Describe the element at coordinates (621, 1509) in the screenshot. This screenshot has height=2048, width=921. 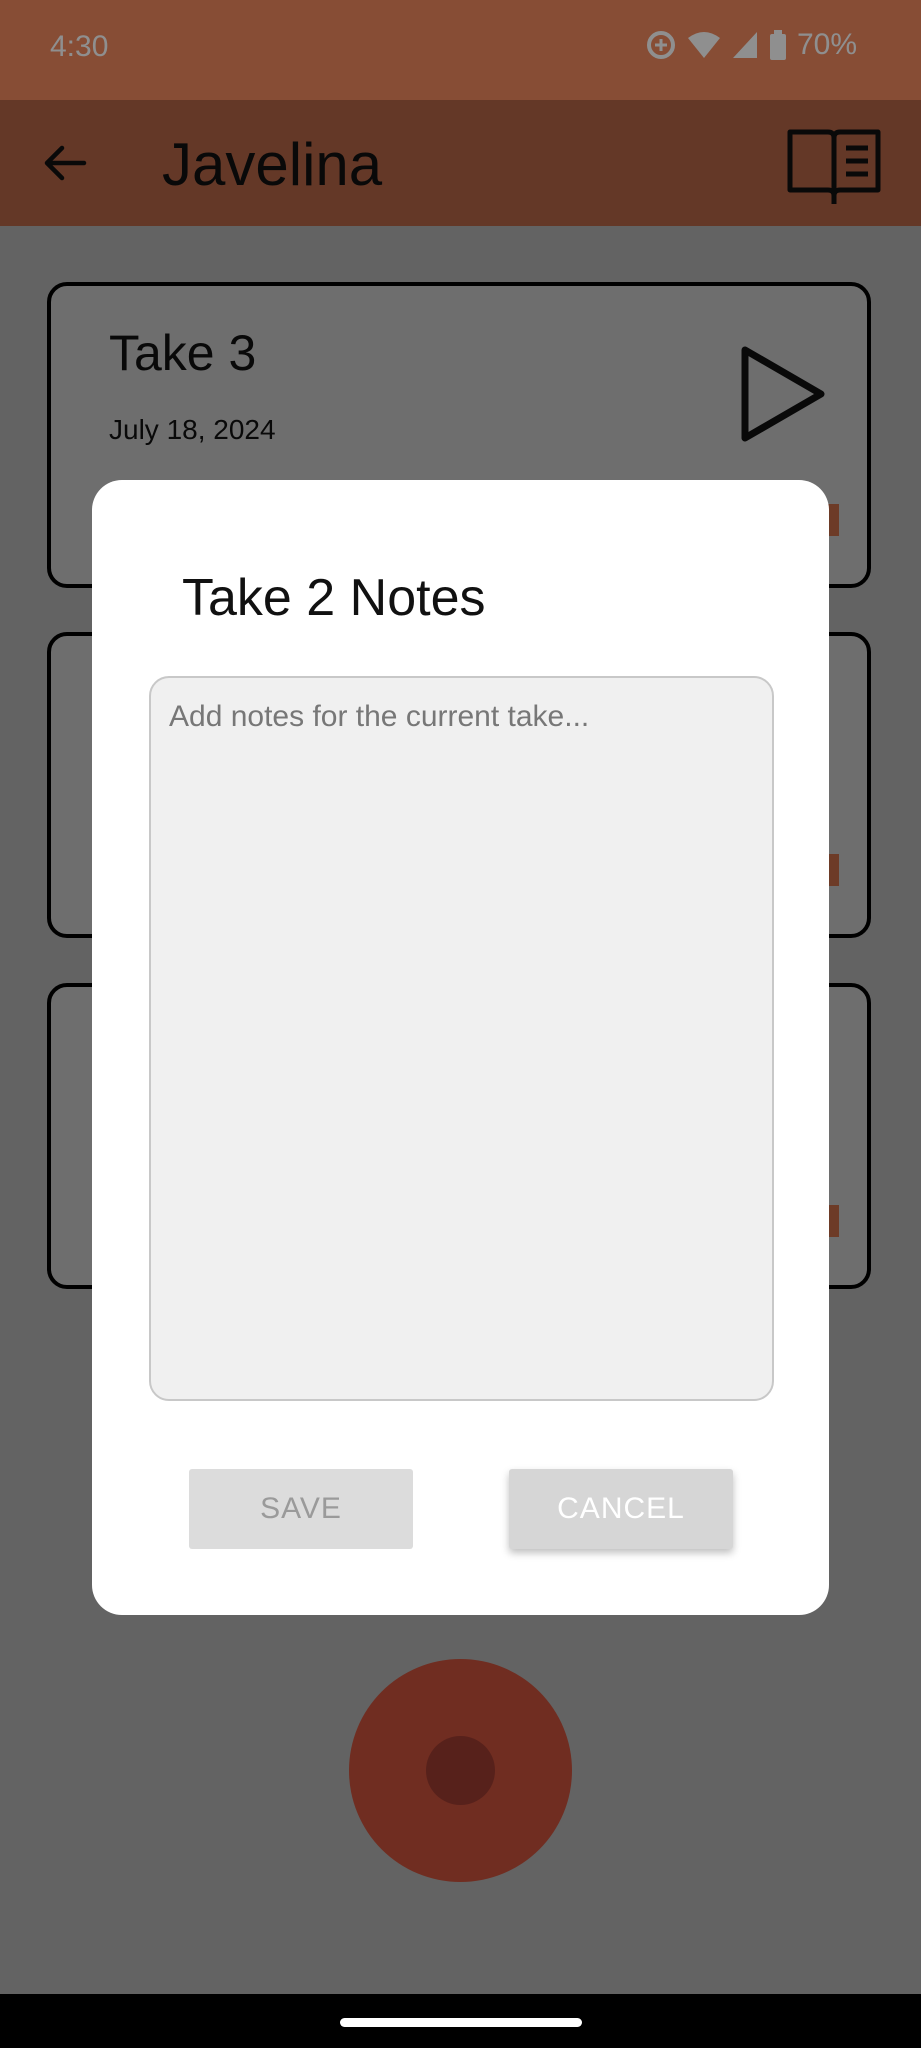
I see `cancel-button: CANCEL` at that location.